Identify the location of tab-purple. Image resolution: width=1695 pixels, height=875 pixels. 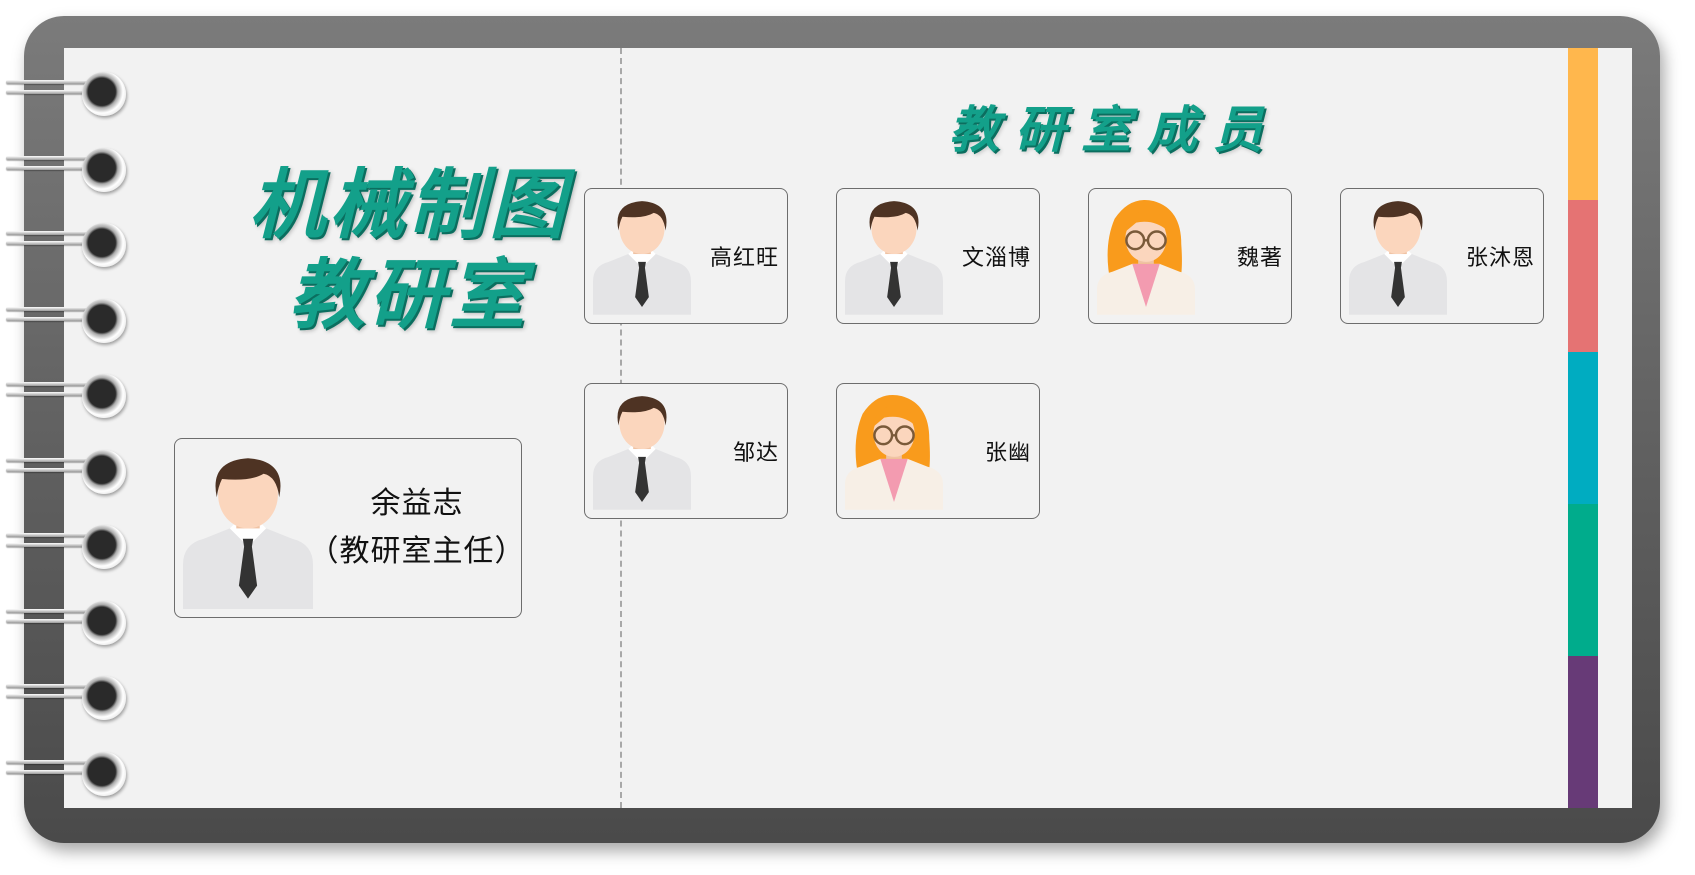
(1583, 732).